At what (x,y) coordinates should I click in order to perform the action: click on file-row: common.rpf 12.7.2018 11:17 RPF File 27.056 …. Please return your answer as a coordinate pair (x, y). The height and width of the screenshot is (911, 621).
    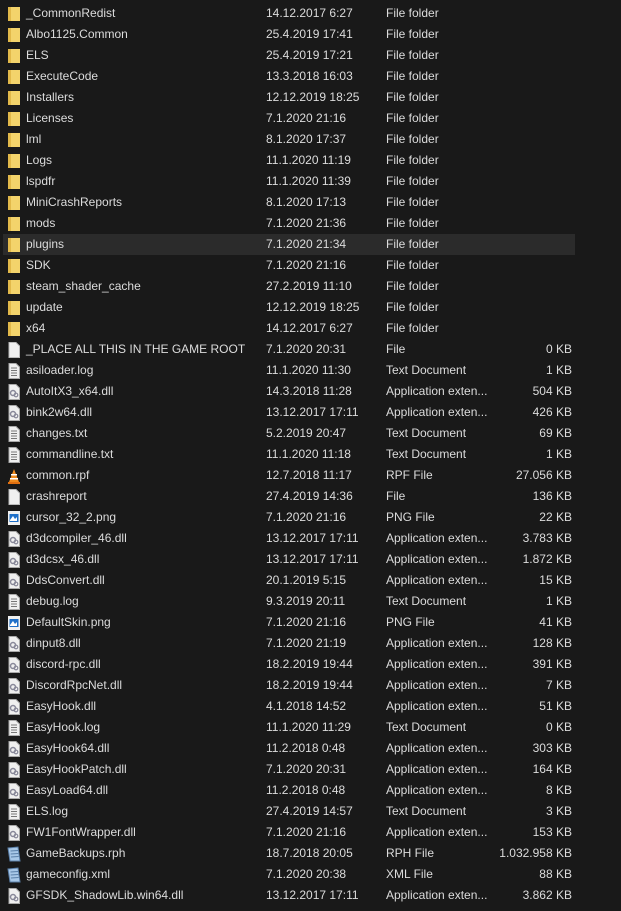
    Looking at the image, I should click on (310, 475).